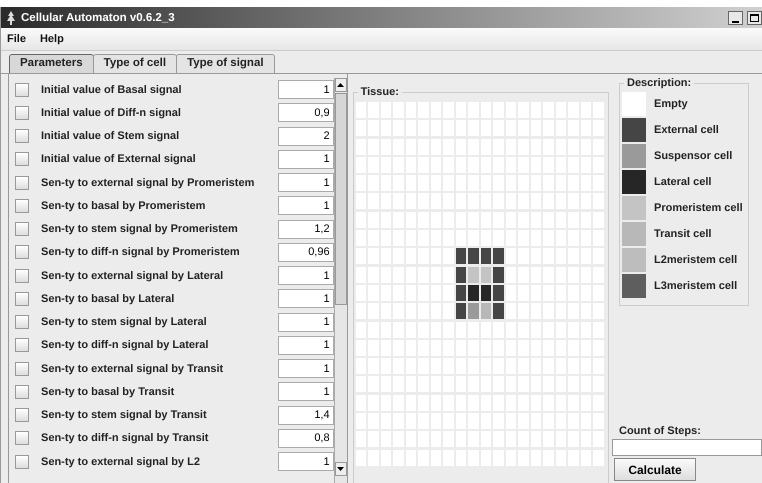 The width and height of the screenshot is (762, 483). What do you see at coordinates (111, 112) in the screenshot?
I see `parameter-label: Initial value of Diff-n signal` at bounding box center [111, 112].